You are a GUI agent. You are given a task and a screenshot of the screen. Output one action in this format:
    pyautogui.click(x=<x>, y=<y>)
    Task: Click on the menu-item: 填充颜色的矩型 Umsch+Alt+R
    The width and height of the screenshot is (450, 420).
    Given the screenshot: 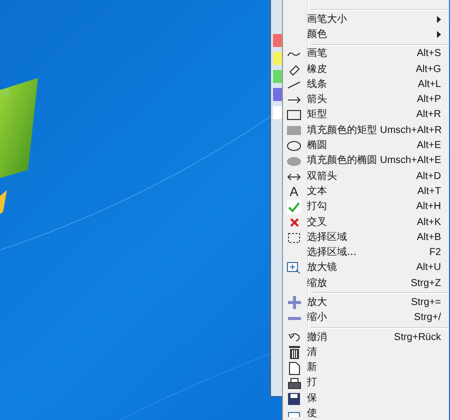 What is the action you would take?
    pyautogui.click(x=366, y=130)
    